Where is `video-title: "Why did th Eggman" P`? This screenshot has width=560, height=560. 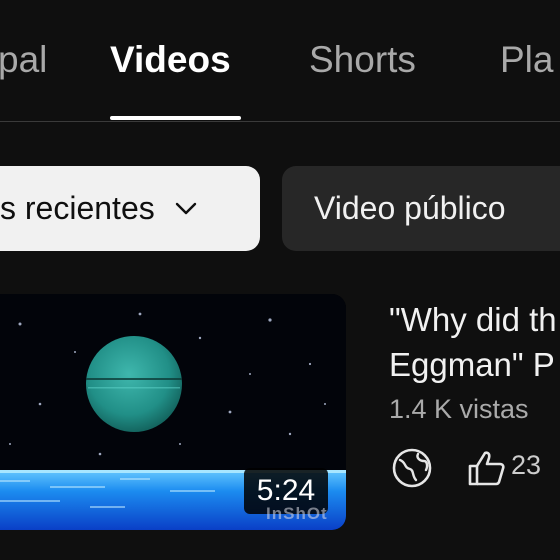
video-title: "Why did th Eggman" P is located at coordinates (474, 342).